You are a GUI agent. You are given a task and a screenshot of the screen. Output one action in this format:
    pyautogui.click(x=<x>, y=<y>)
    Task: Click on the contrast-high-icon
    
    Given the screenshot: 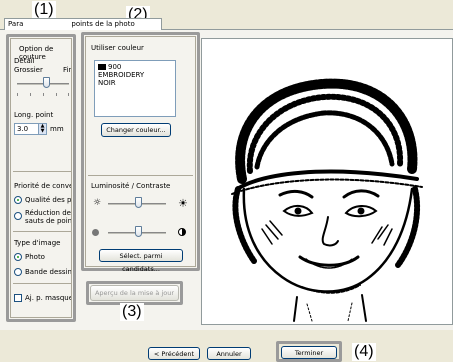 What is the action you would take?
    pyautogui.click(x=182, y=232)
    